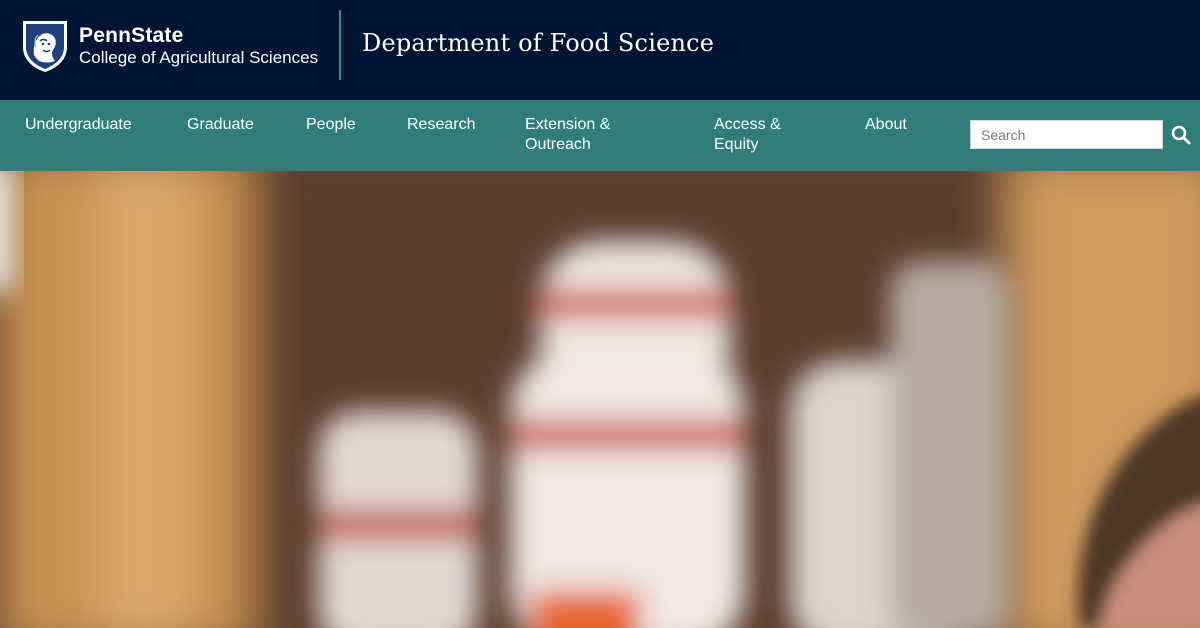  Describe the element at coordinates (581, 135) in the screenshot. I see `nav-item-extension-outreach: Extension & Outreach` at that location.